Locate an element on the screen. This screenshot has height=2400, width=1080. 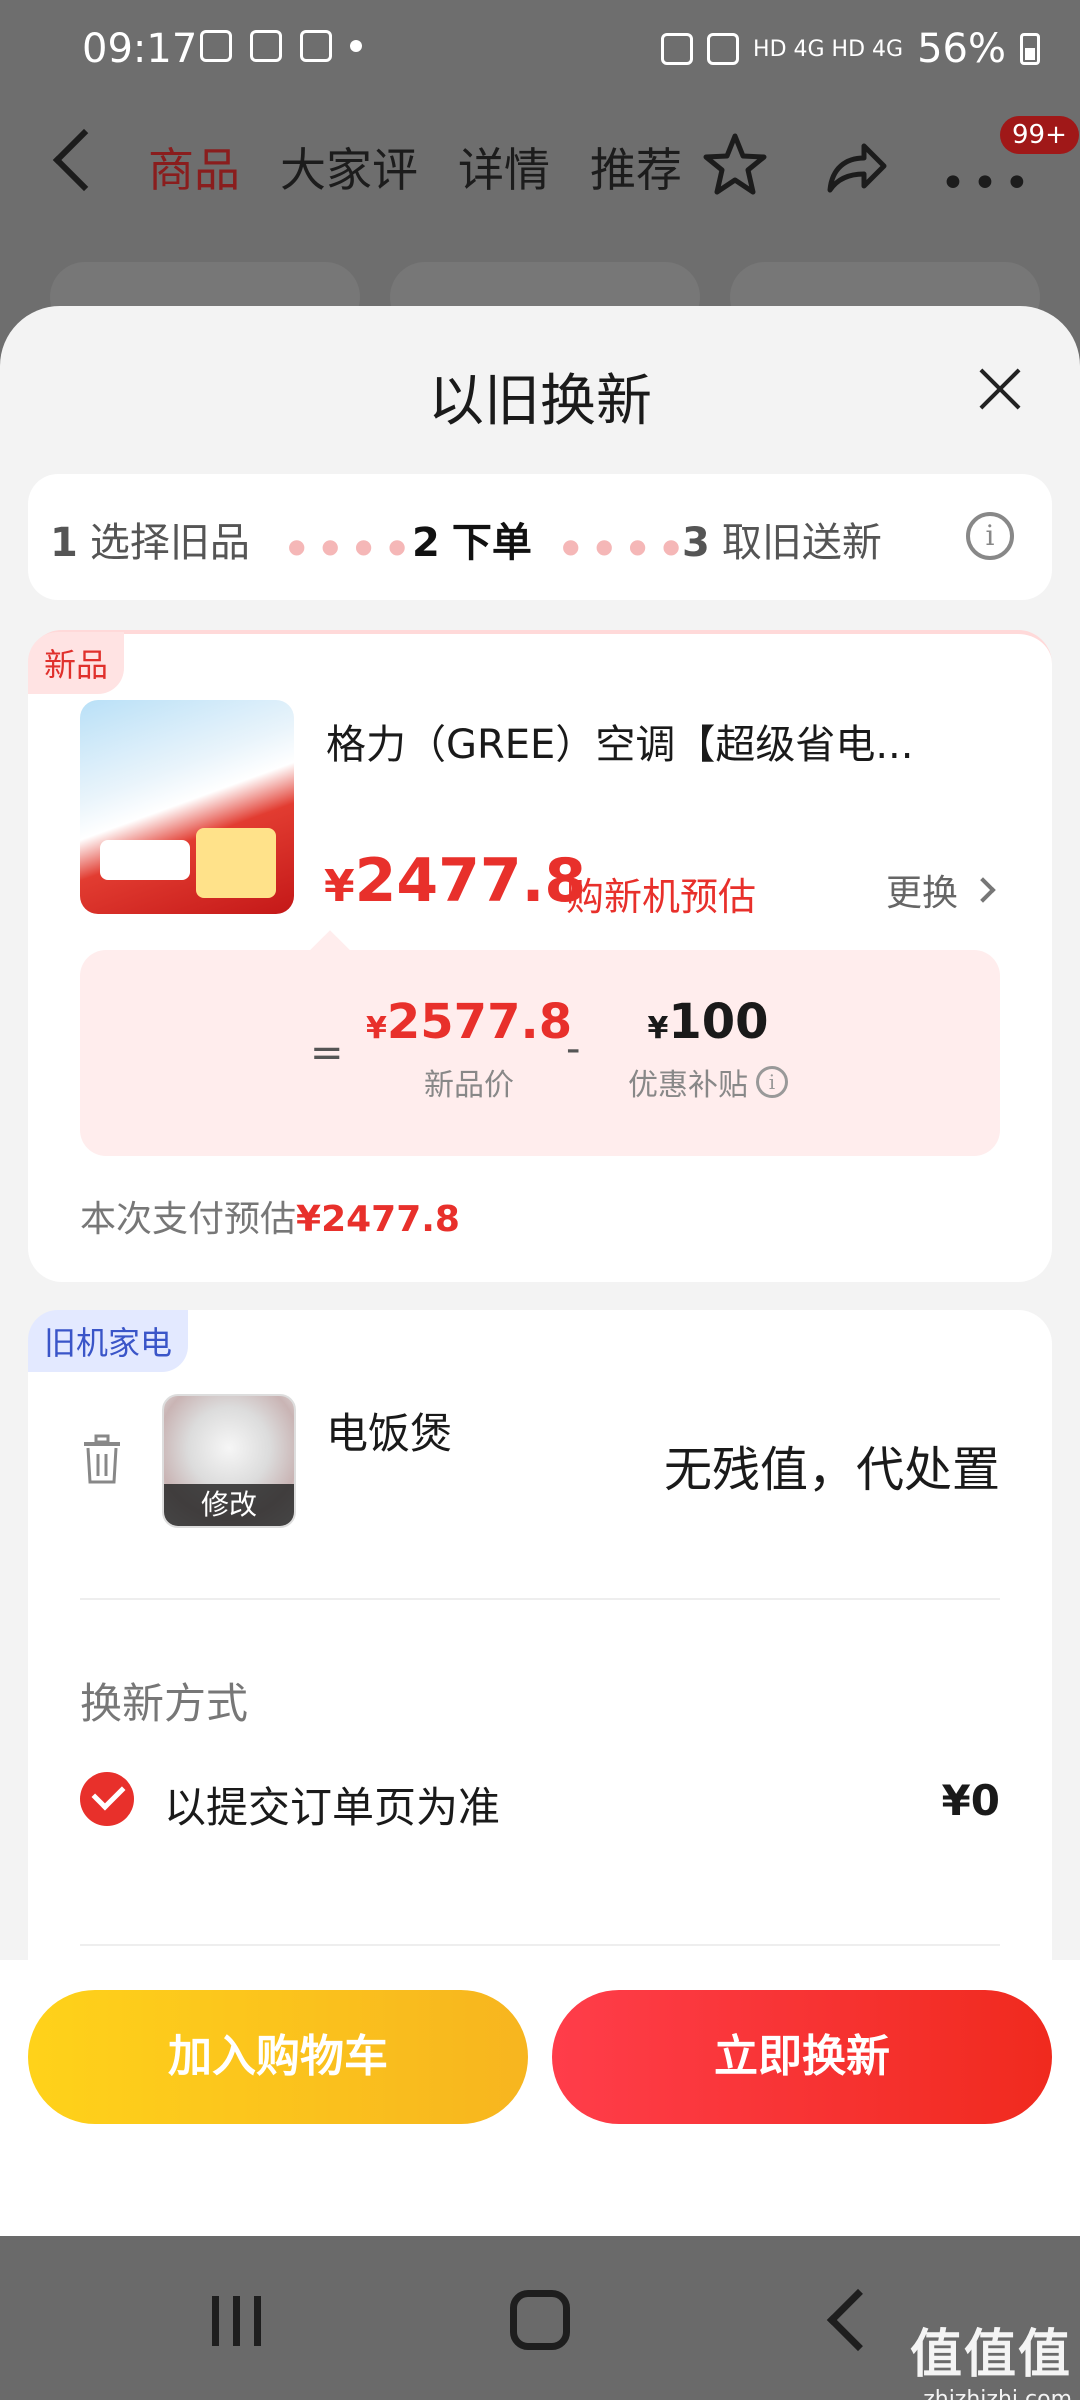
step-number: 3 is located at coordinates (699, 543).